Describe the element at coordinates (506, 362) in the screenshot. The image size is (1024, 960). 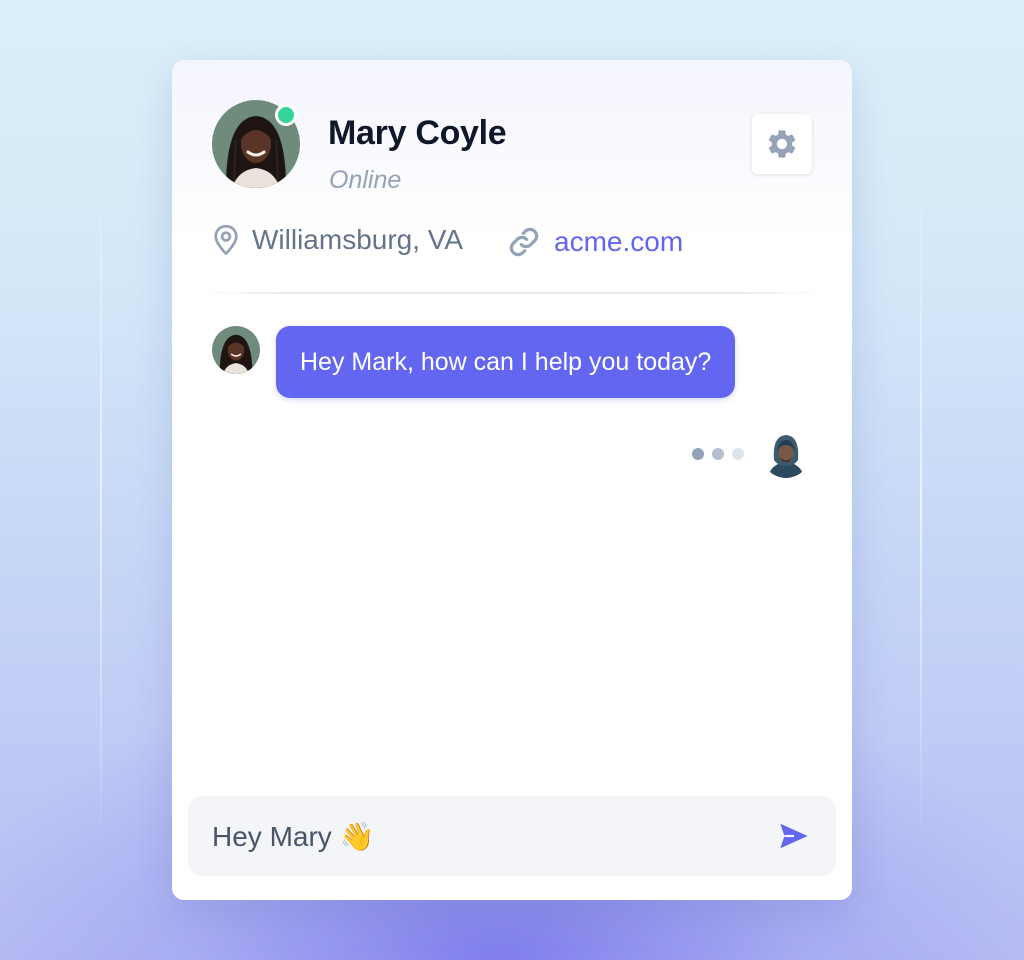
I see `message-bubble: Hey Mark, how can I help you today?` at that location.